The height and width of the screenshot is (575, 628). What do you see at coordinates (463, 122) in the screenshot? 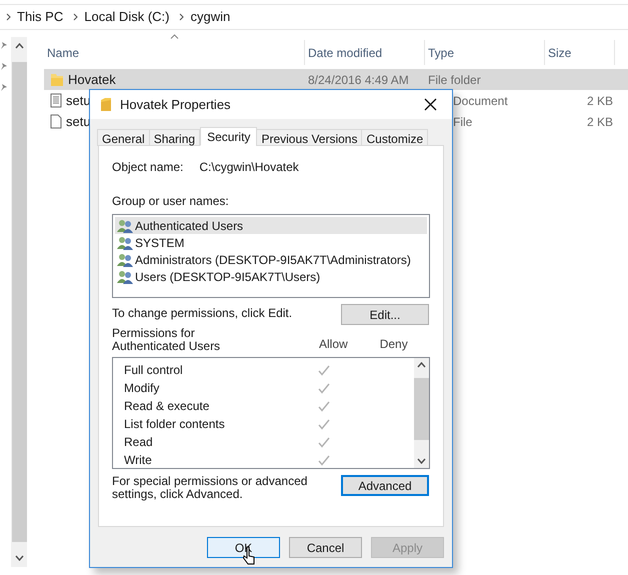
I see `type-cell-text: File` at bounding box center [463, 122].